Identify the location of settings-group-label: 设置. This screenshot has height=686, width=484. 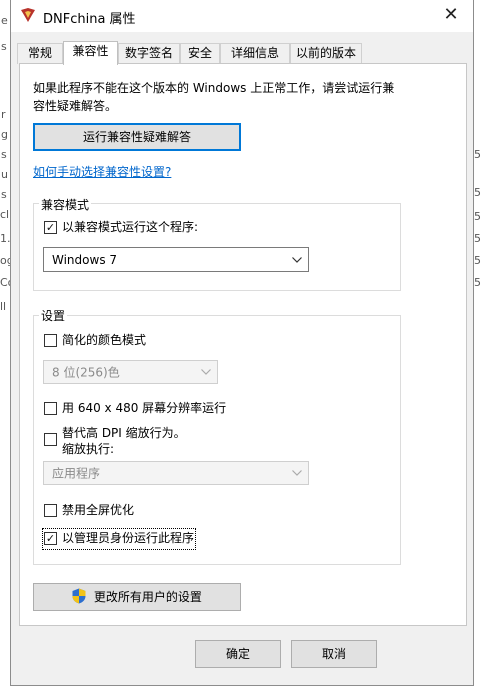
(53, 315).